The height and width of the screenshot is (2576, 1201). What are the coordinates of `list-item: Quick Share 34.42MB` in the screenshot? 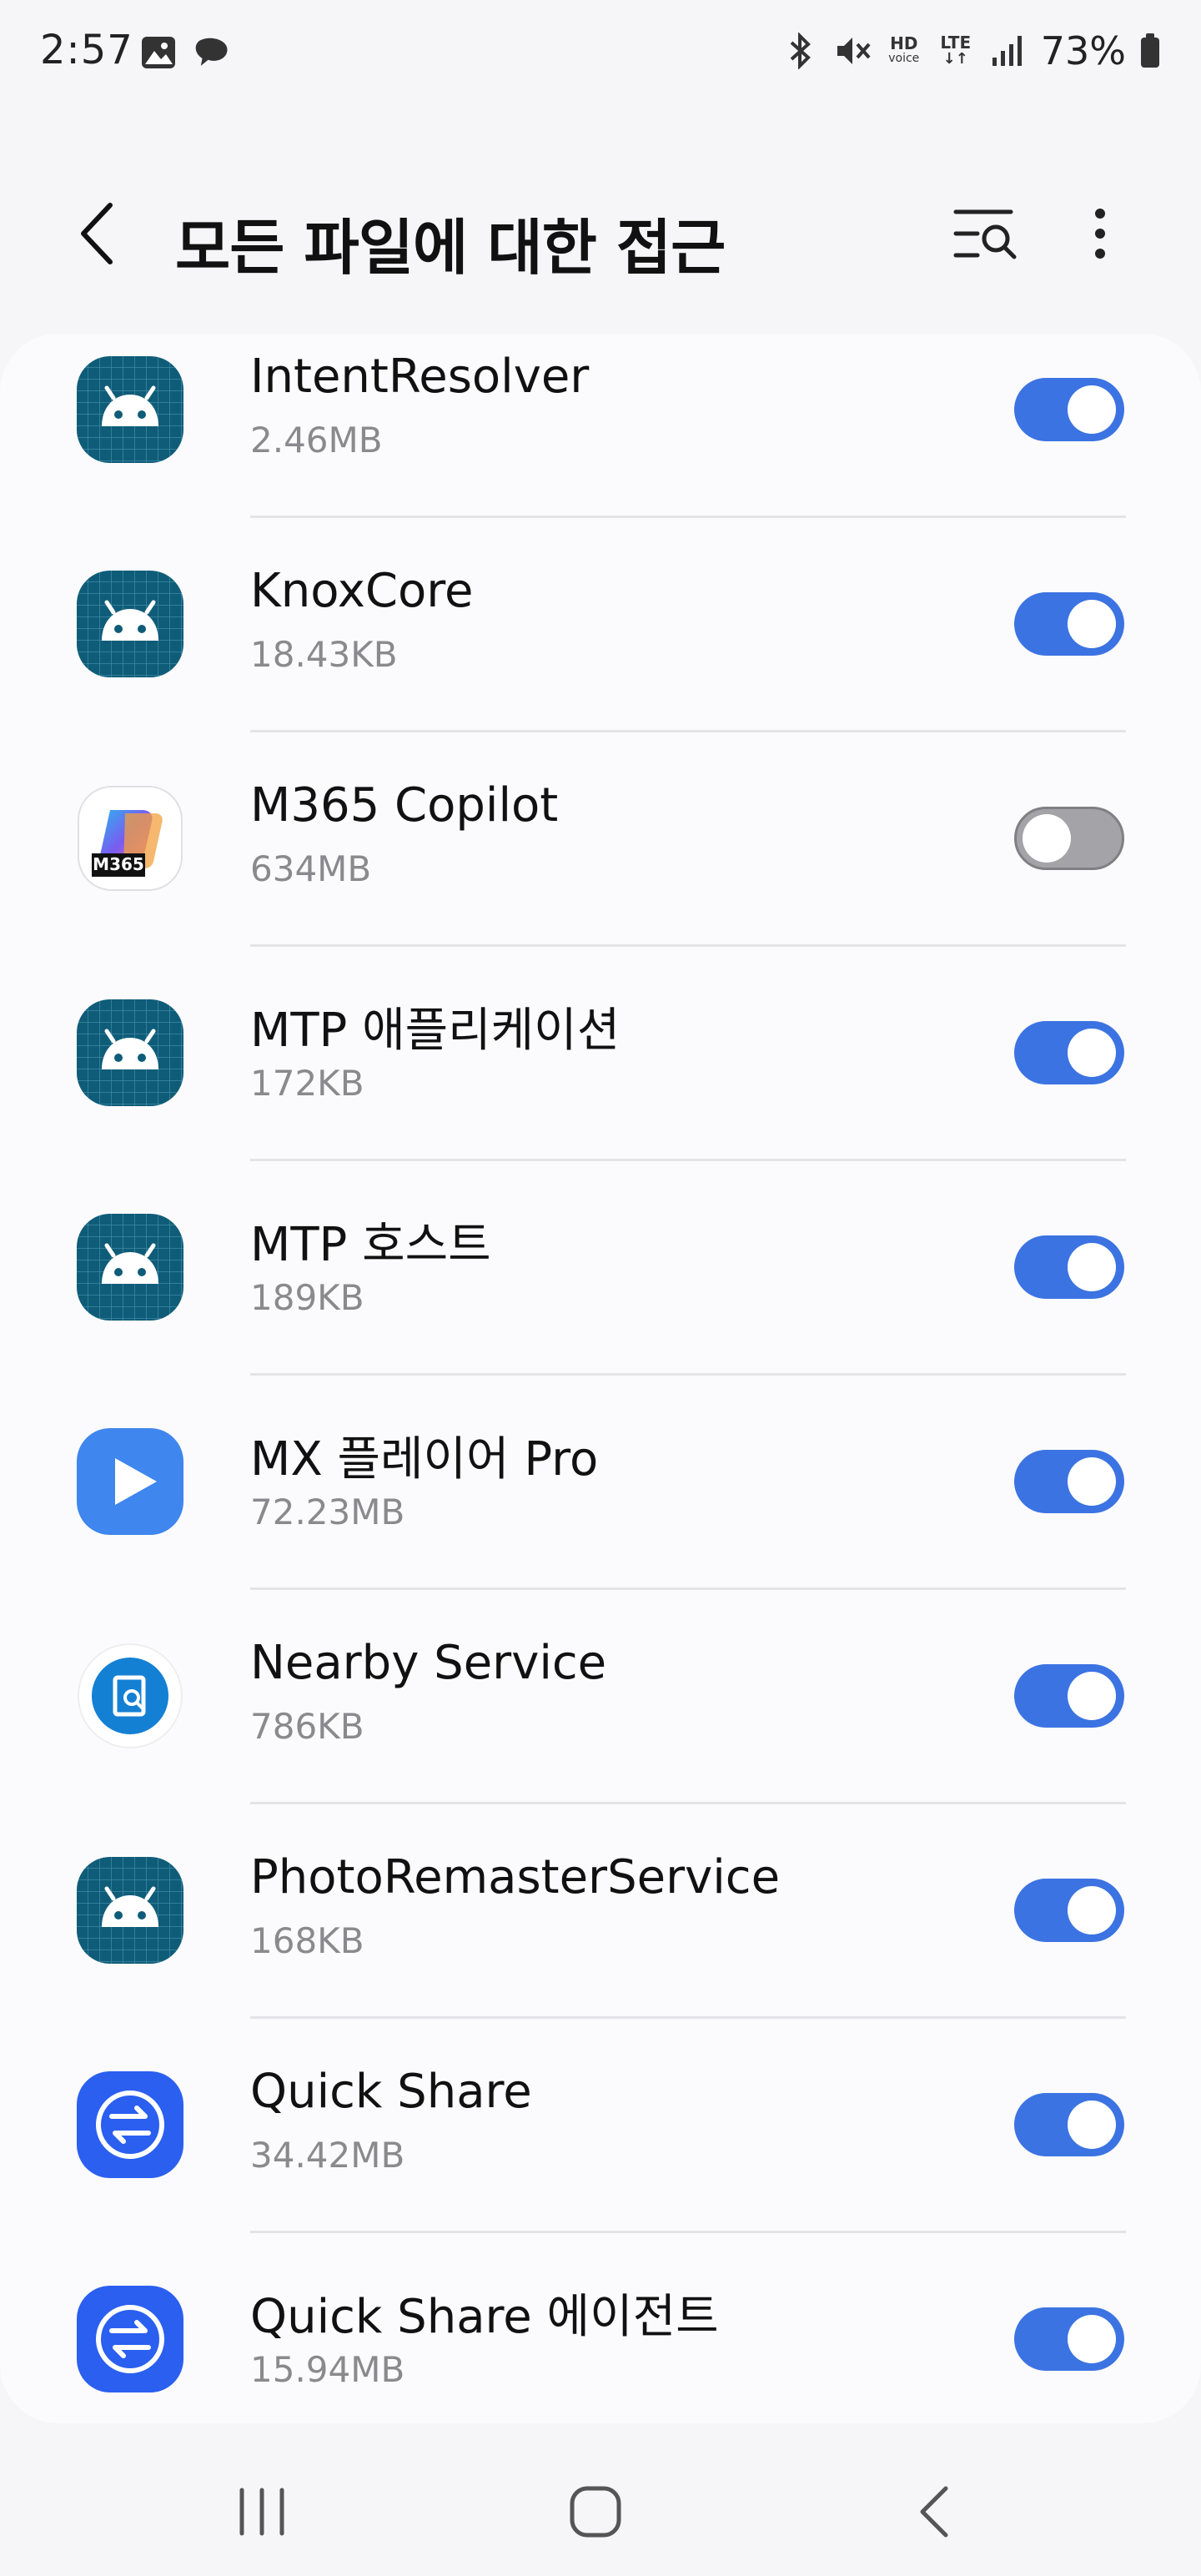 It's located at (601, 2125).